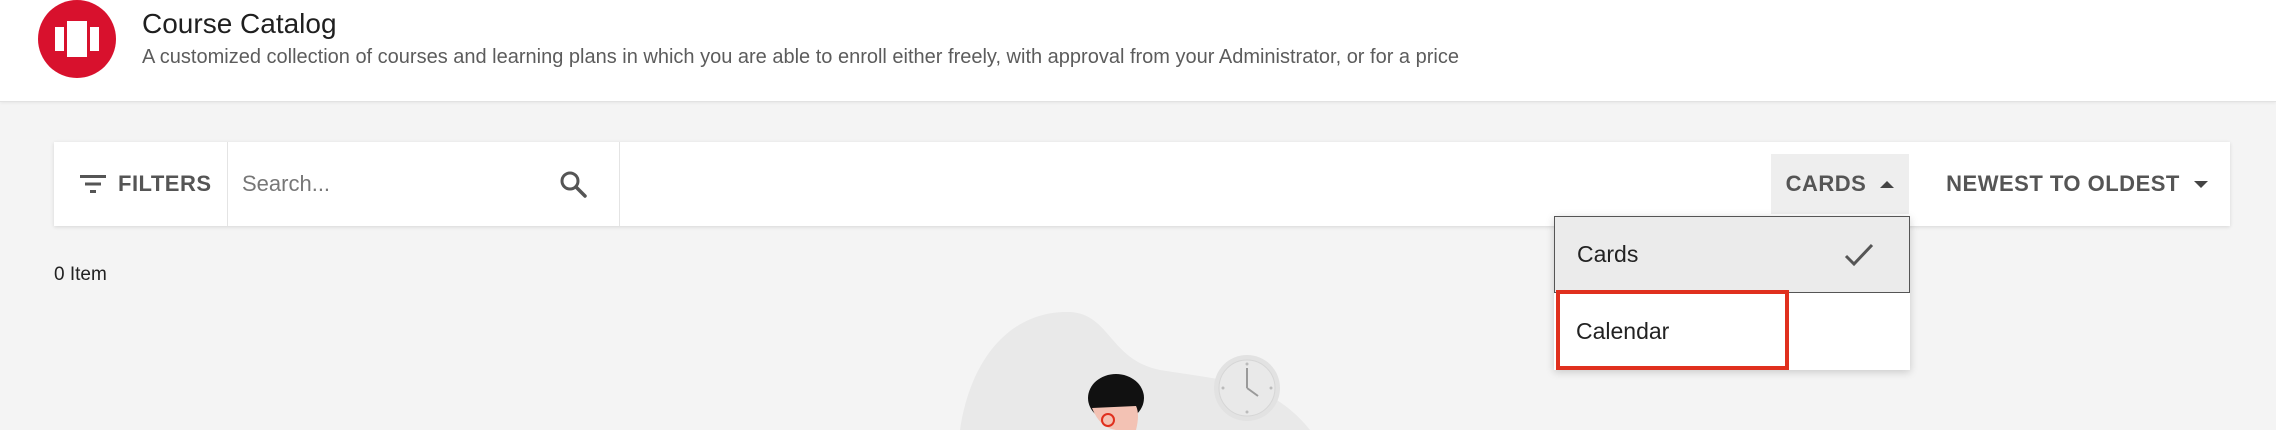 Image resolution: width=2276 pixels, height=430 pixels. What do you see at coordinates (1887, 184) in the screenshot?
I see `caret-up-icon` at bounding box center [1887, 184].